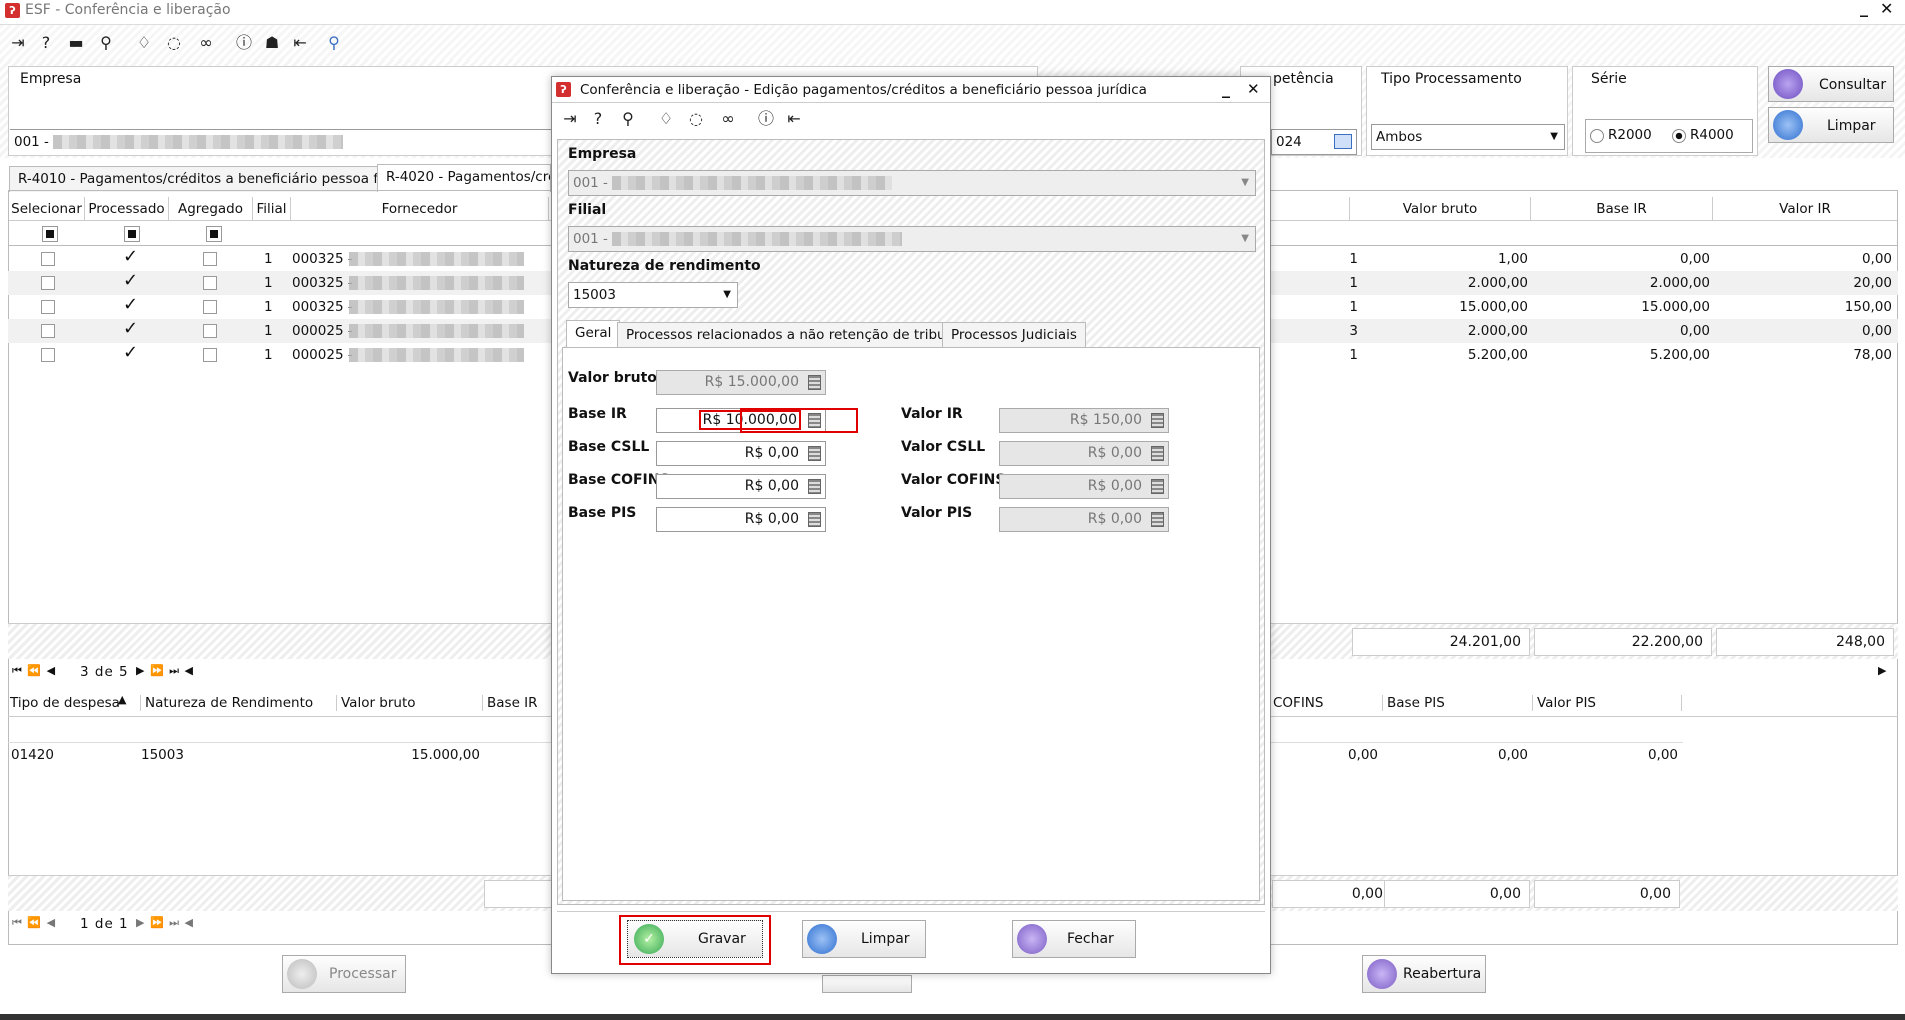 The image size is (1905, 1020). Describe the element at coordinates (226, 703) in the screenshot. I see `col-natureza: Natureza de Rendimento` at that location.